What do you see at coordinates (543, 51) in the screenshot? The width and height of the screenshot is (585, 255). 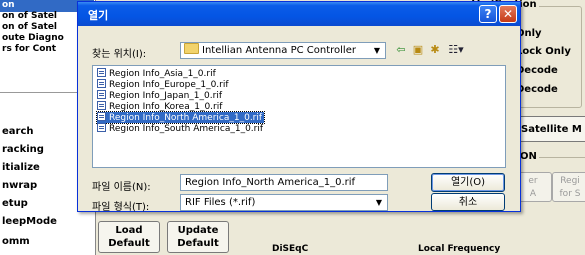 I see `verification-option: Lock Only` at bounding box center [543, 51].